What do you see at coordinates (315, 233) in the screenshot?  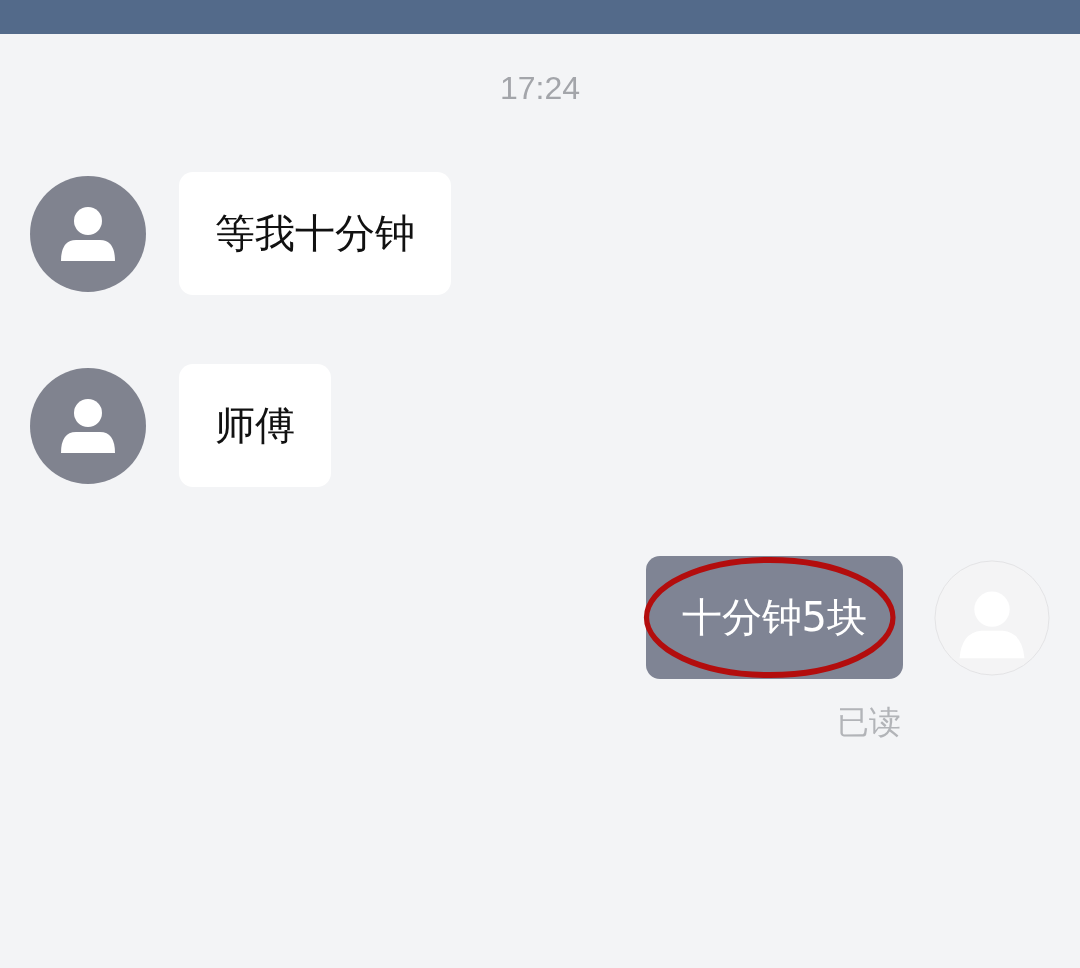 I see `message-bubble: 等我十分钟` at bounding box center [315, 233].